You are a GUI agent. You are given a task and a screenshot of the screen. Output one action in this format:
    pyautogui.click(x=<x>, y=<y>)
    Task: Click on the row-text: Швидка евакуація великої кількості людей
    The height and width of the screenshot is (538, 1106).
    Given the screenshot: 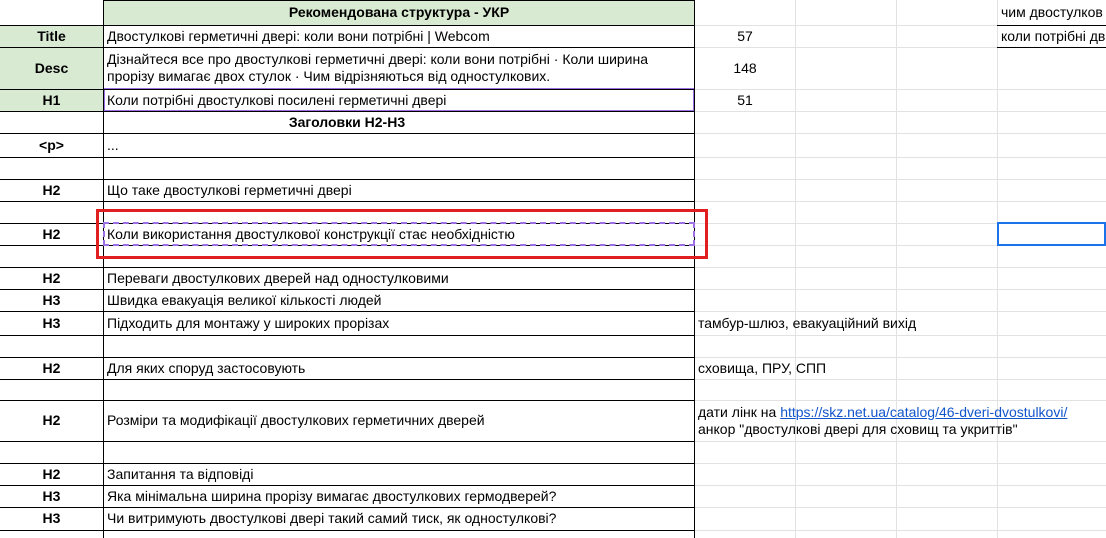 What is the action you would take?
    pyautogui.click(x=399, y=300)
    